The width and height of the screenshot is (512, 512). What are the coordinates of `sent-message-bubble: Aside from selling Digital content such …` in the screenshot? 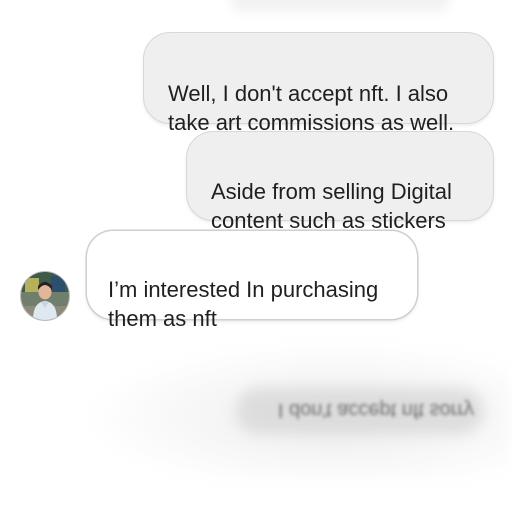 It's located at (340, 182).